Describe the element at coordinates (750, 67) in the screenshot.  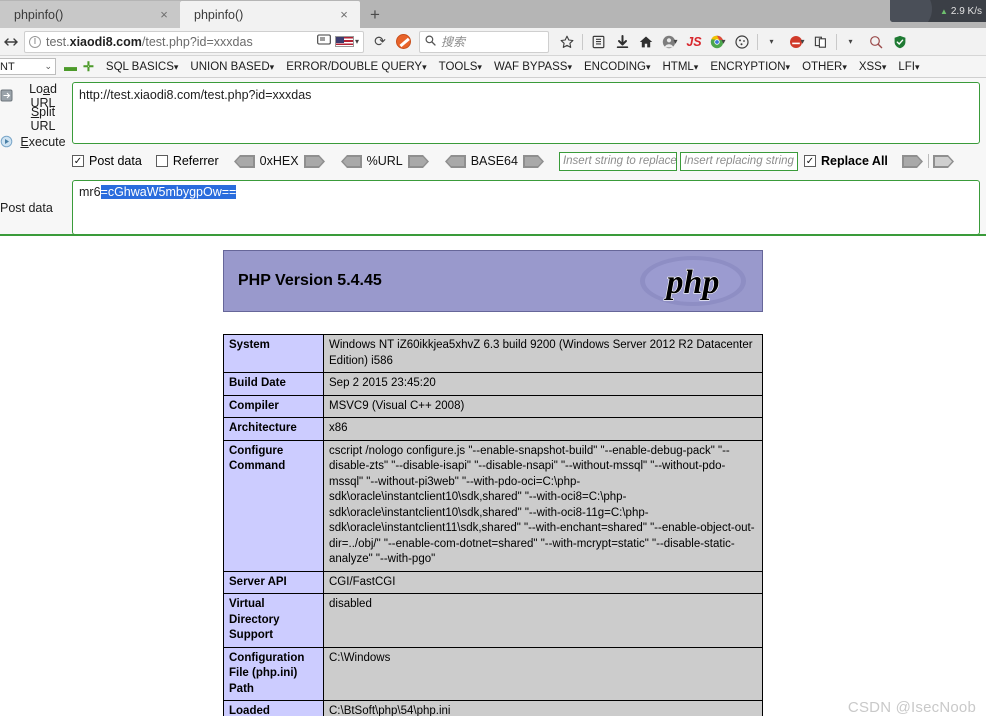
I see `menu-encryption: ENCRYPTION▾` at that location.